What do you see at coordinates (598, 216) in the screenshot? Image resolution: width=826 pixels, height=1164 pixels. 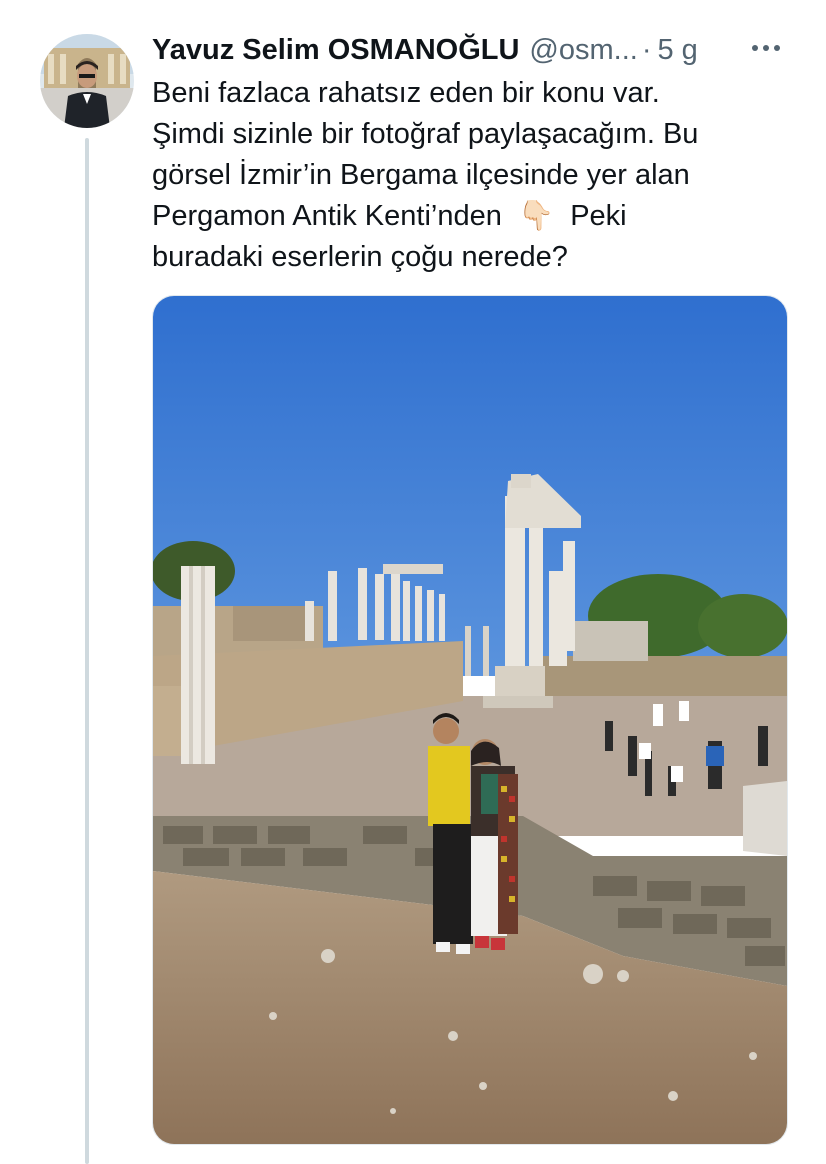 I see `tweet-text-segment: Peki` at bounding box center [598, 216].